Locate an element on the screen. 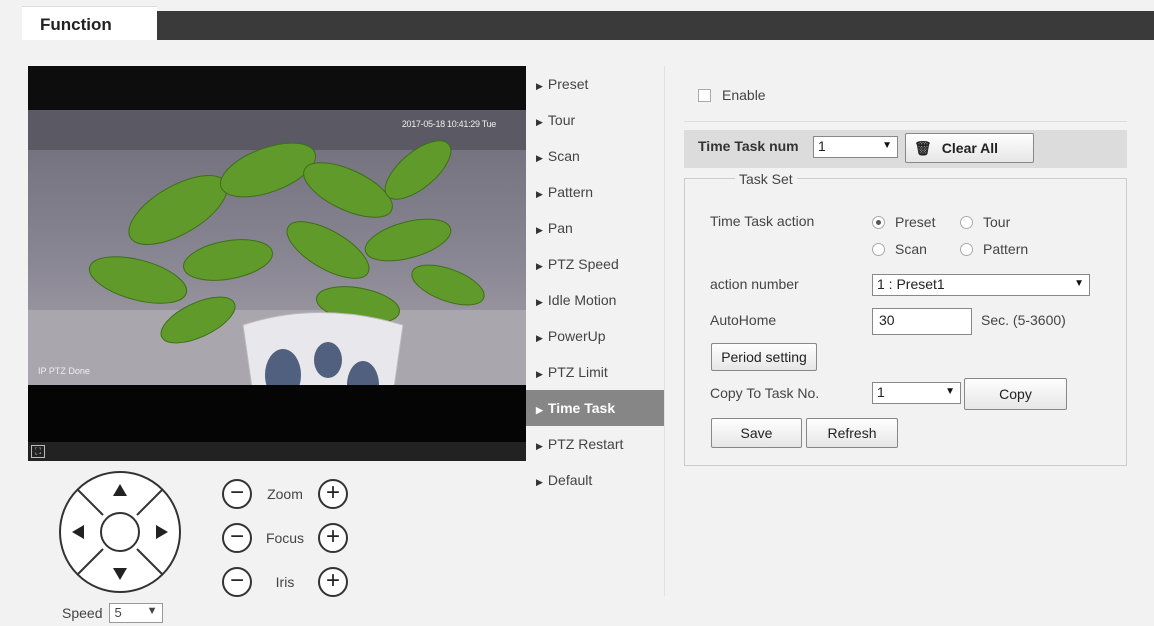  iris-row: − Iris + is located at coordinates (285, 582).